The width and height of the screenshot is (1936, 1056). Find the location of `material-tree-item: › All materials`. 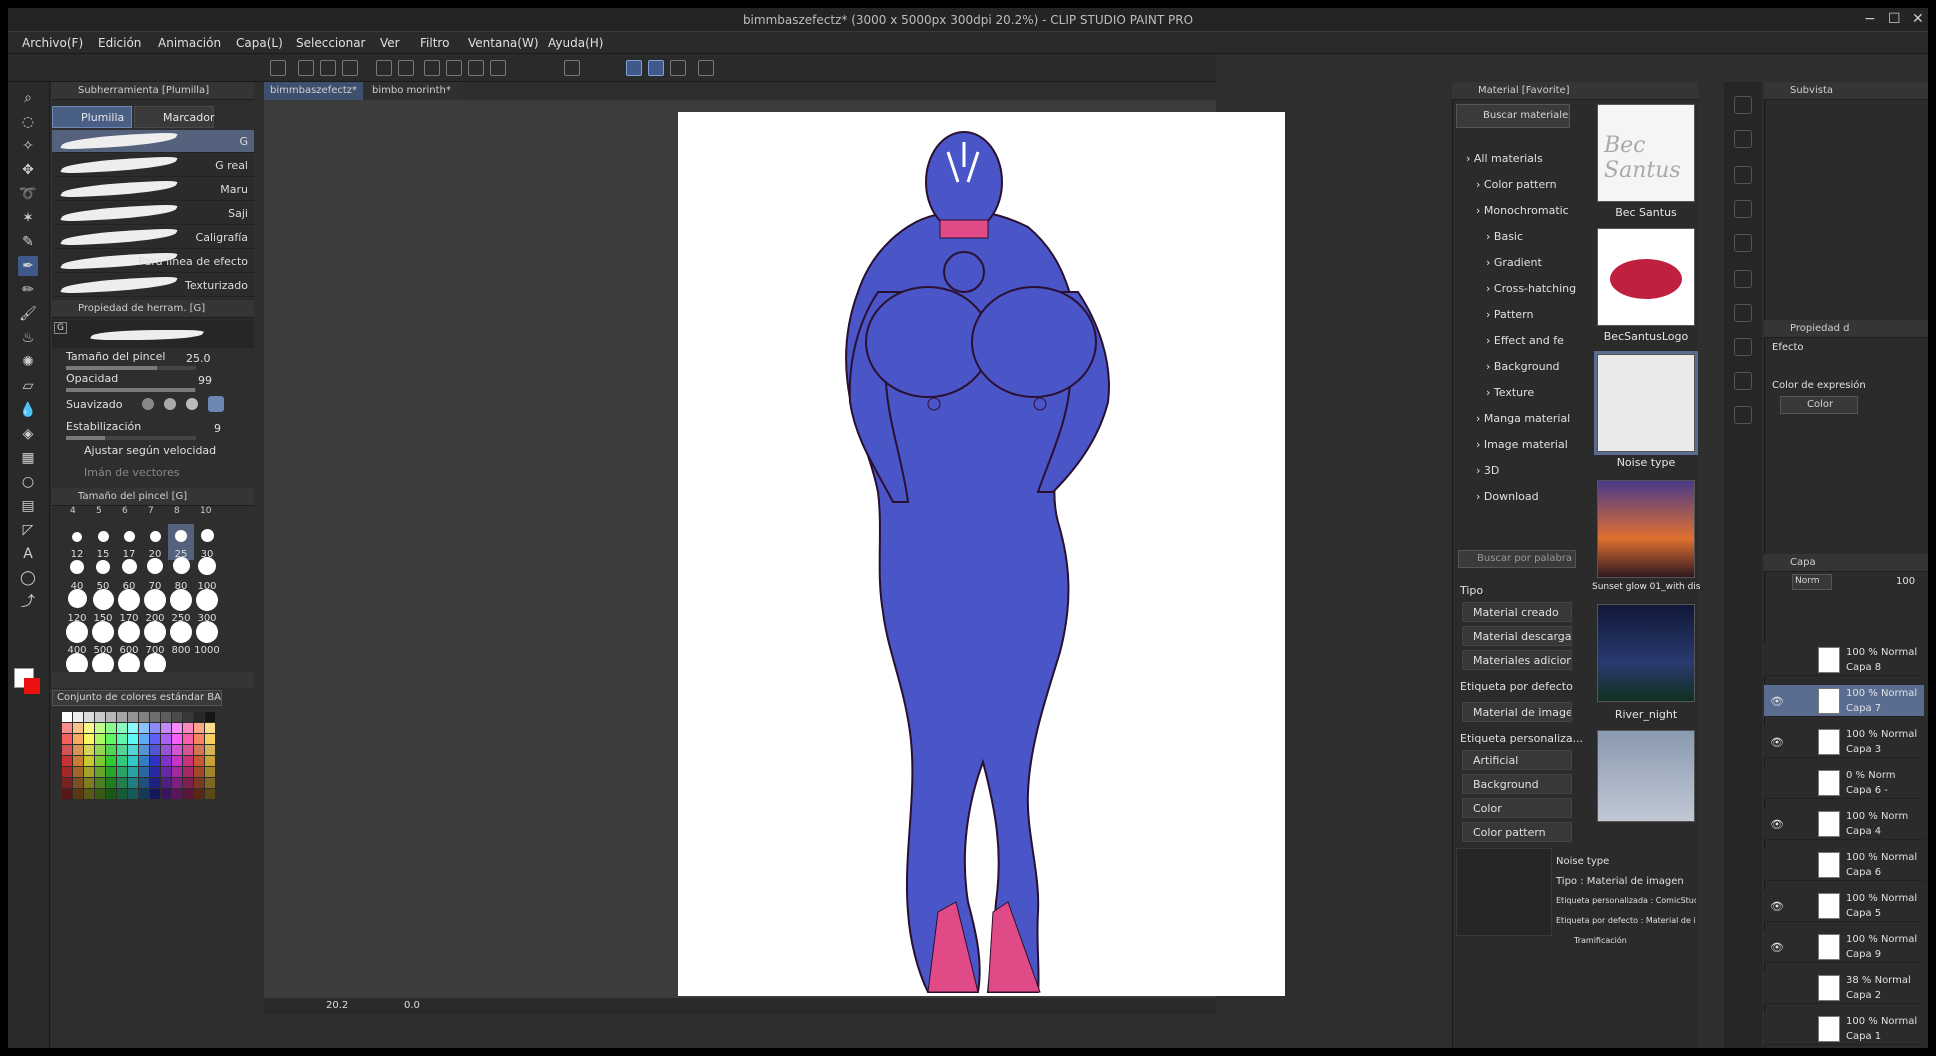

material-tree-item: › All materials is located at coordinates (1521, 158).